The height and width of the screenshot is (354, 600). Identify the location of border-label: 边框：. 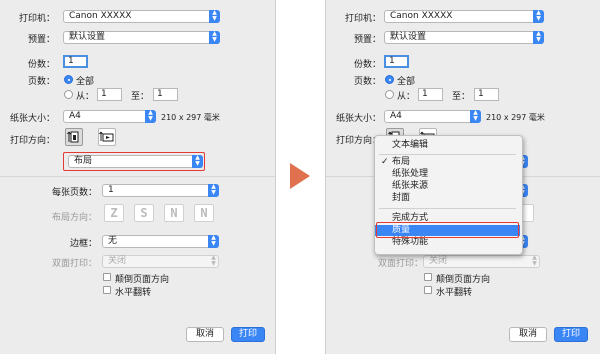
(83, 244).